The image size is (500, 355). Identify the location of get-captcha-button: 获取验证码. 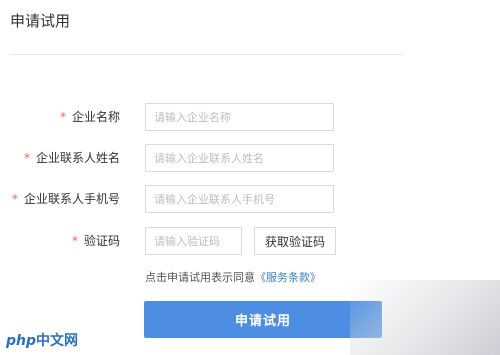
(295, 241).